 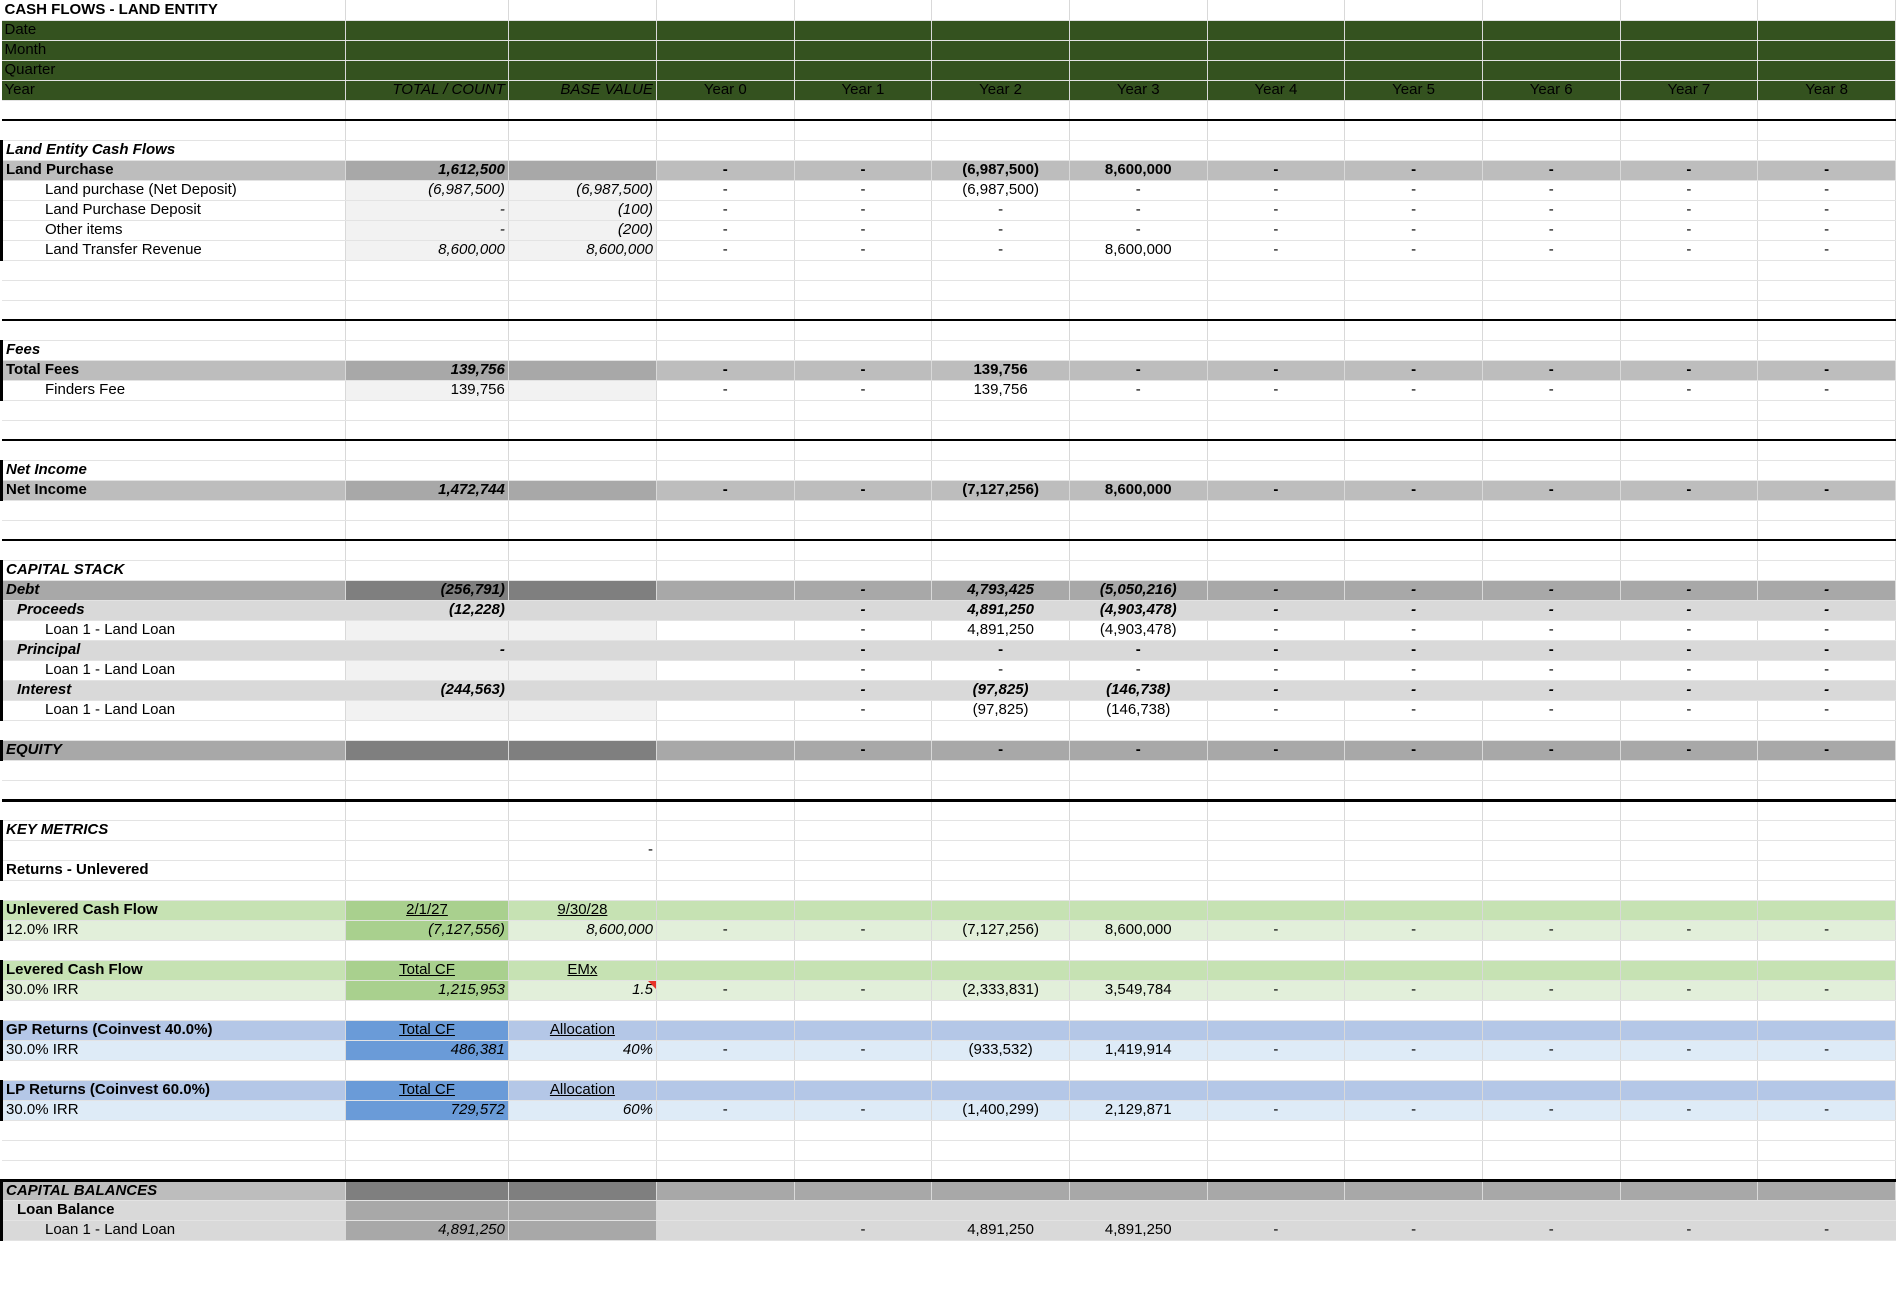 What do you see at coordinates (1276, 90) in the screenshot?
I see `header-year: Year 4` at bounding box center [1276, 90].